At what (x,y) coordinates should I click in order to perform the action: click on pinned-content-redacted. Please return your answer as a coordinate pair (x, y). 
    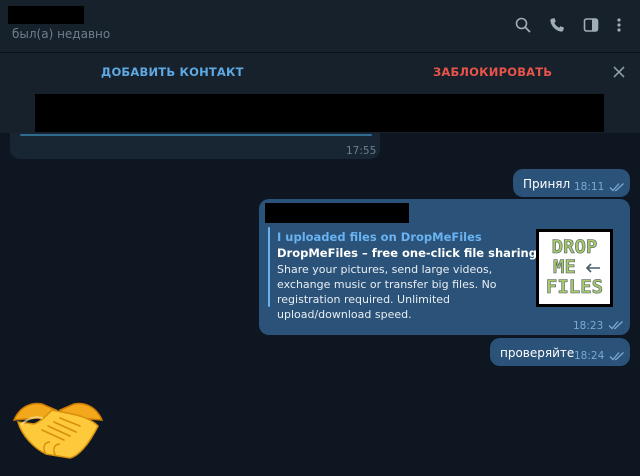
    Looking at the image, I should click on (319, 113).